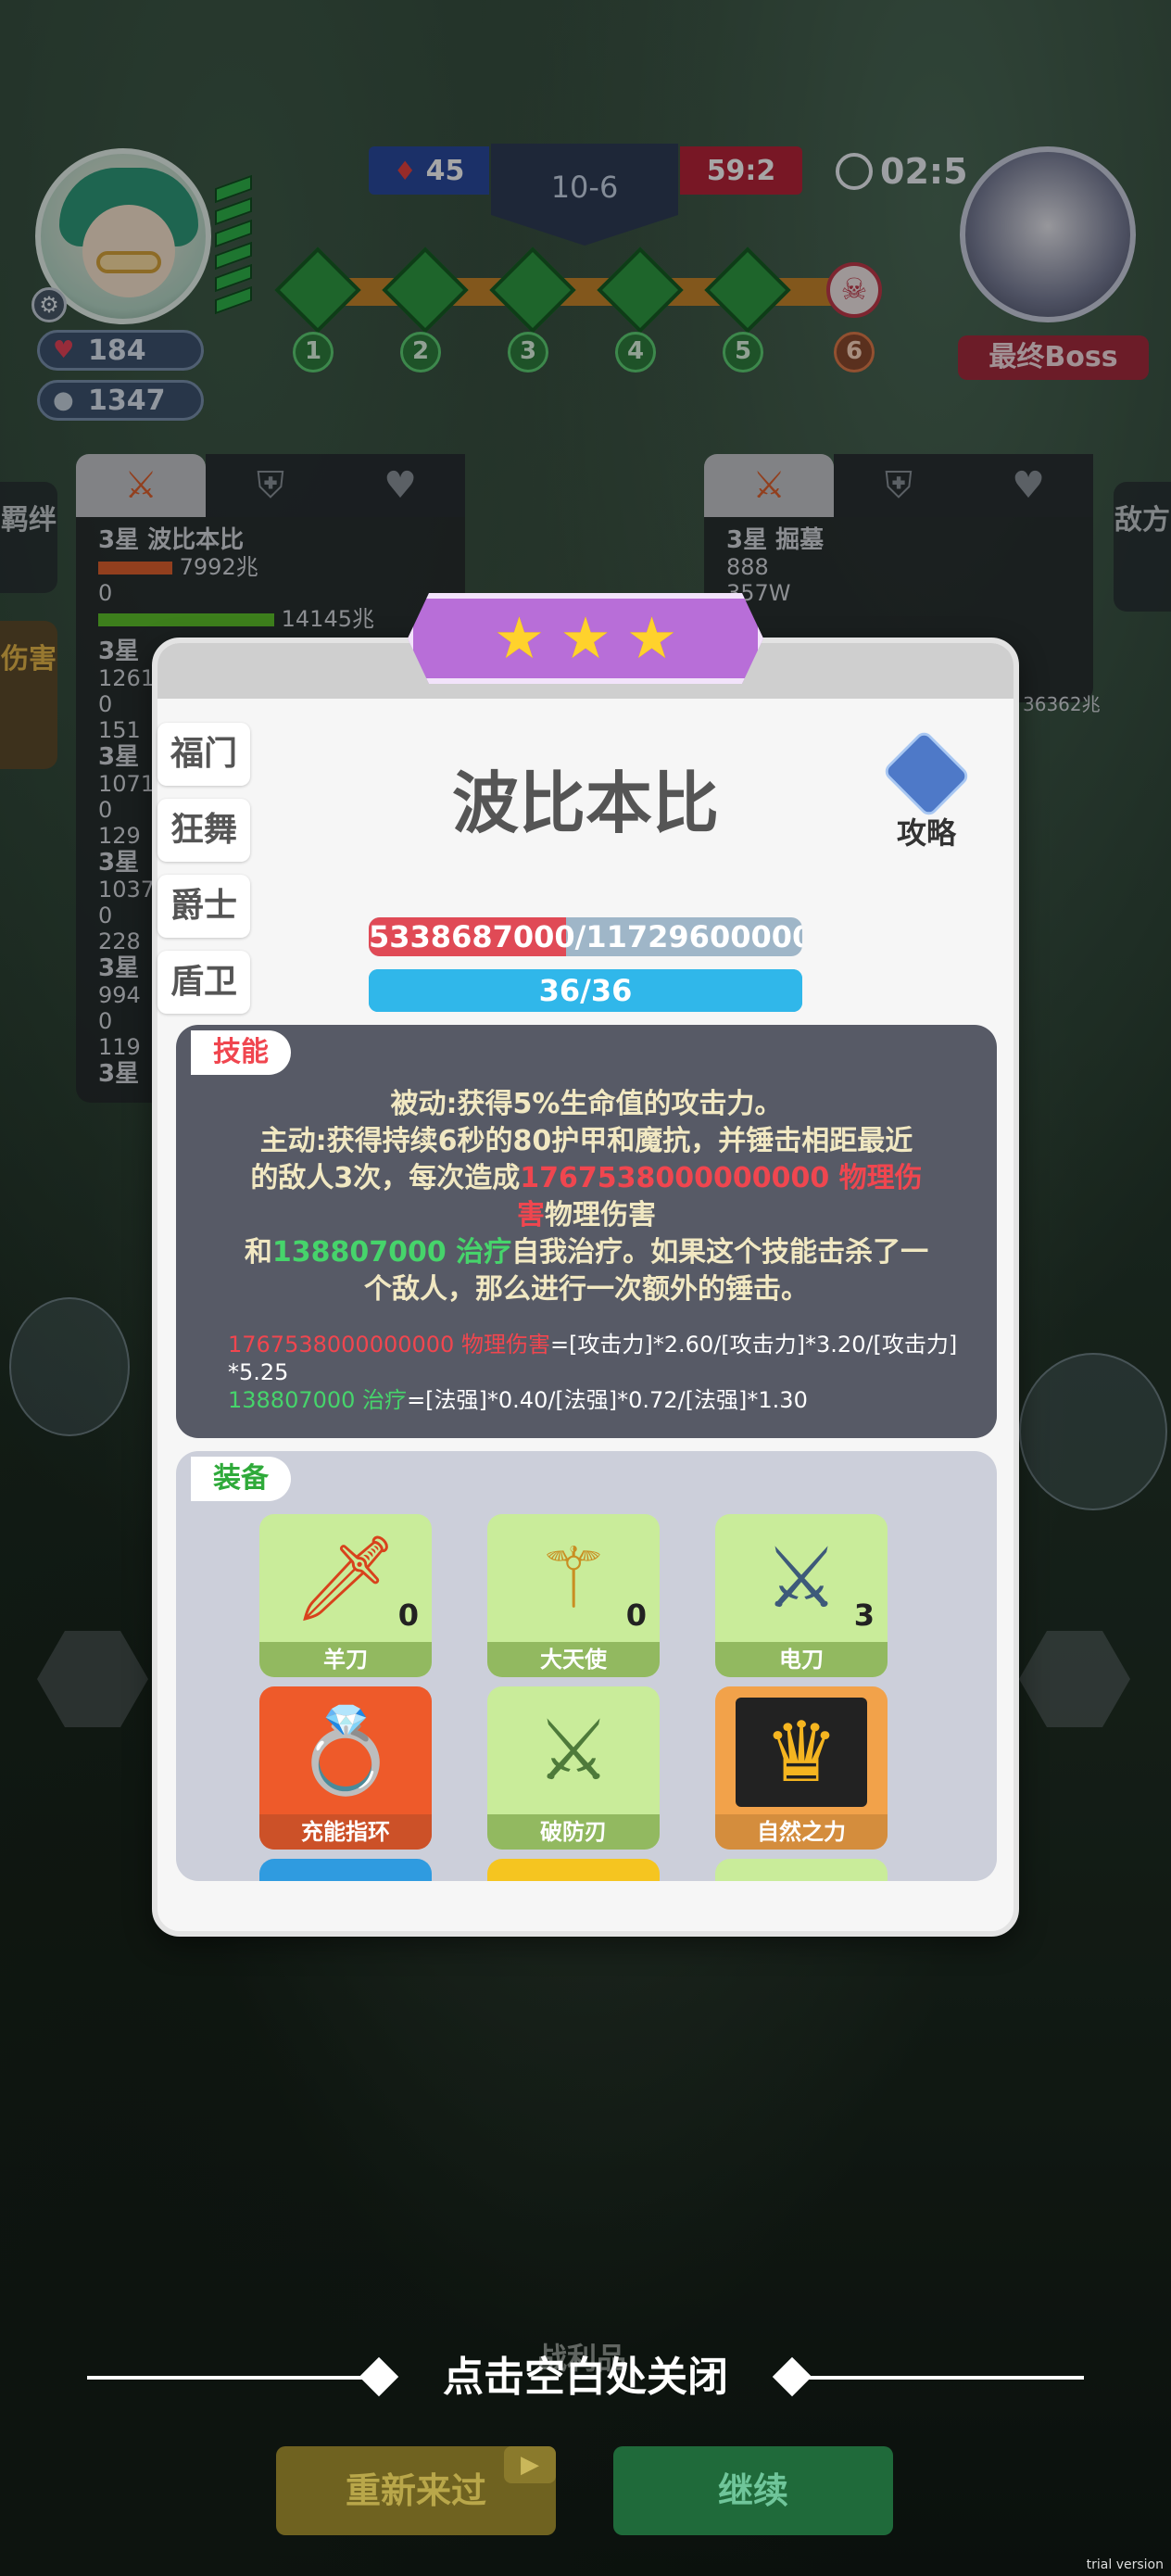  I want to click on item-name: 大天使, so click(573, 1660).